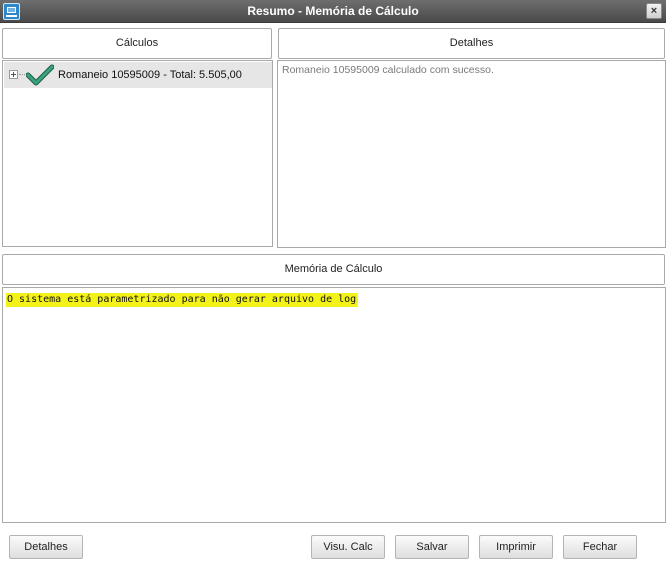  What do you see at coordinates (150, 75) in the screenshot?
I see `tree-item-label: Romaneio 10595009 - Total: 5.505,00` at bounding box center [150, 75].